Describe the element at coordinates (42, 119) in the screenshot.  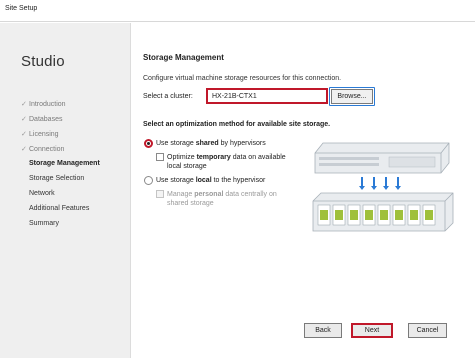
I see `nav-step-databases: ✓ Databases` at that location.